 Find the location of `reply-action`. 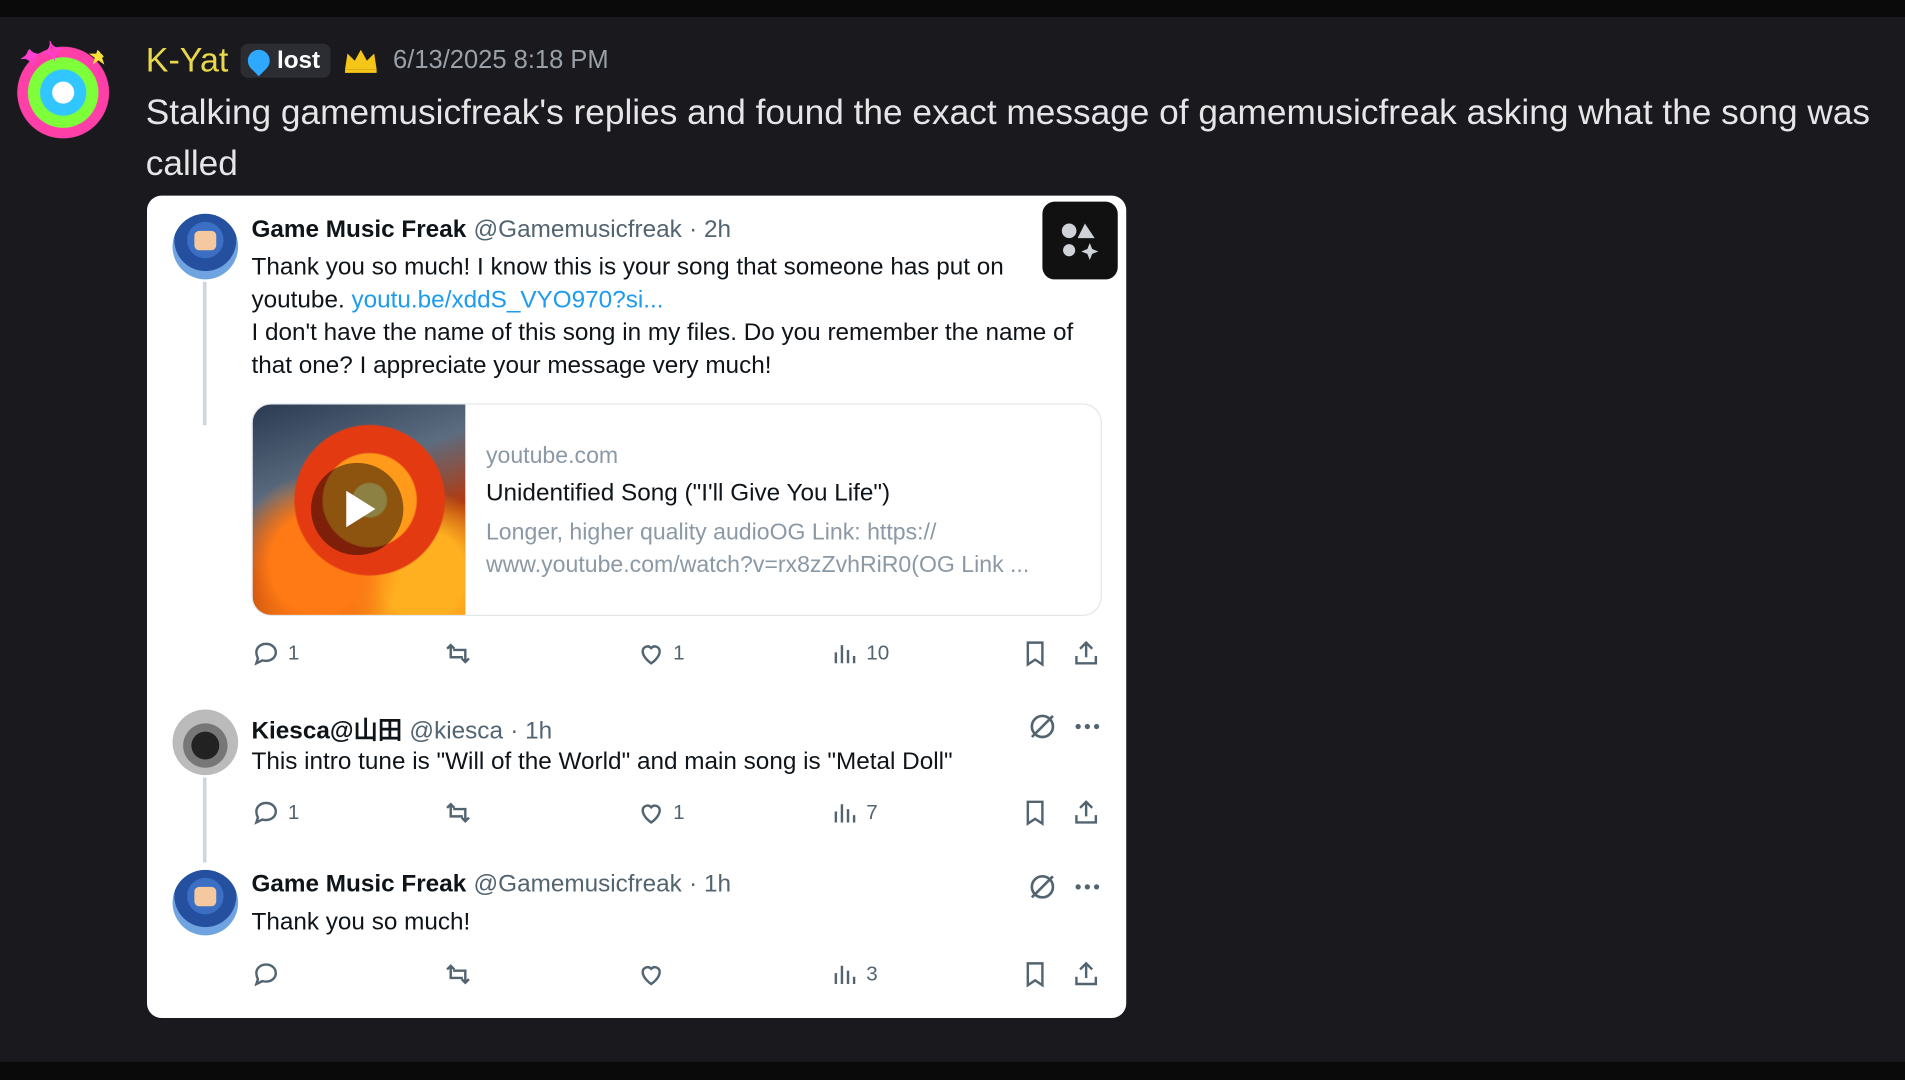

reply-action is located at coordinates (265, 974).